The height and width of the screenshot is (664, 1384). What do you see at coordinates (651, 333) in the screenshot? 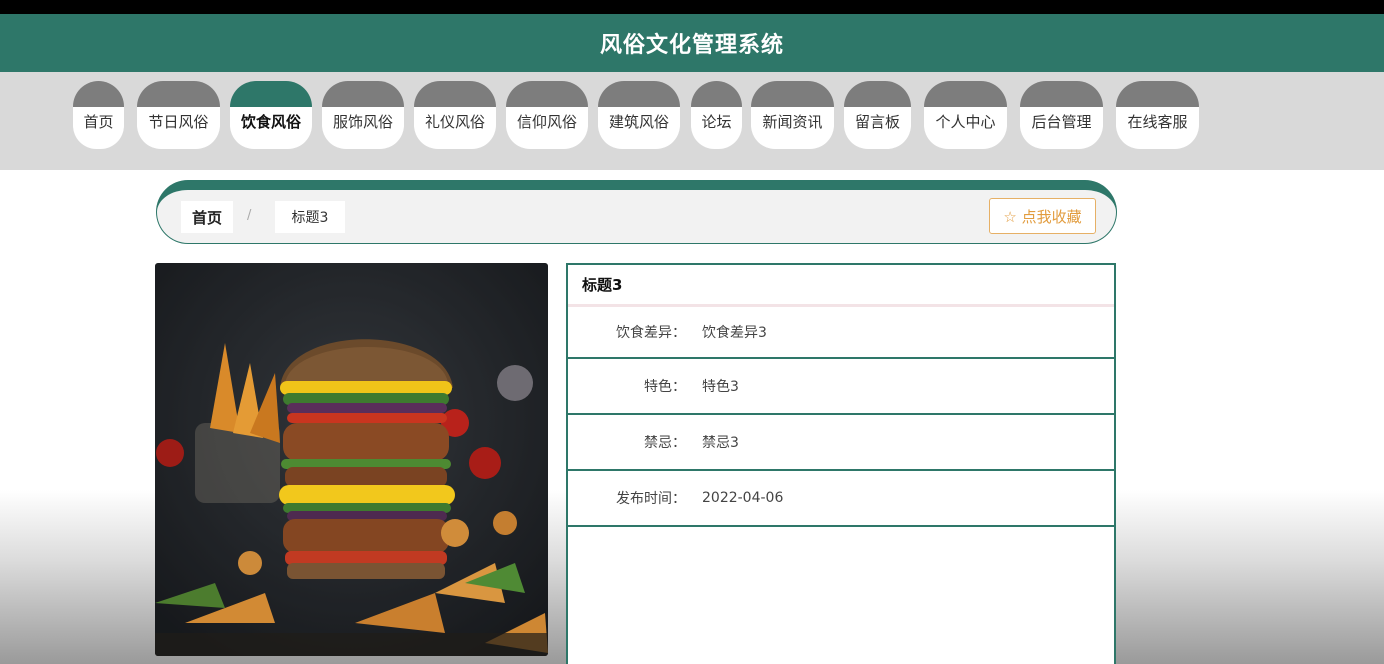
I see `detail-label: 饮食差异：` at bounding box center [651, 333].